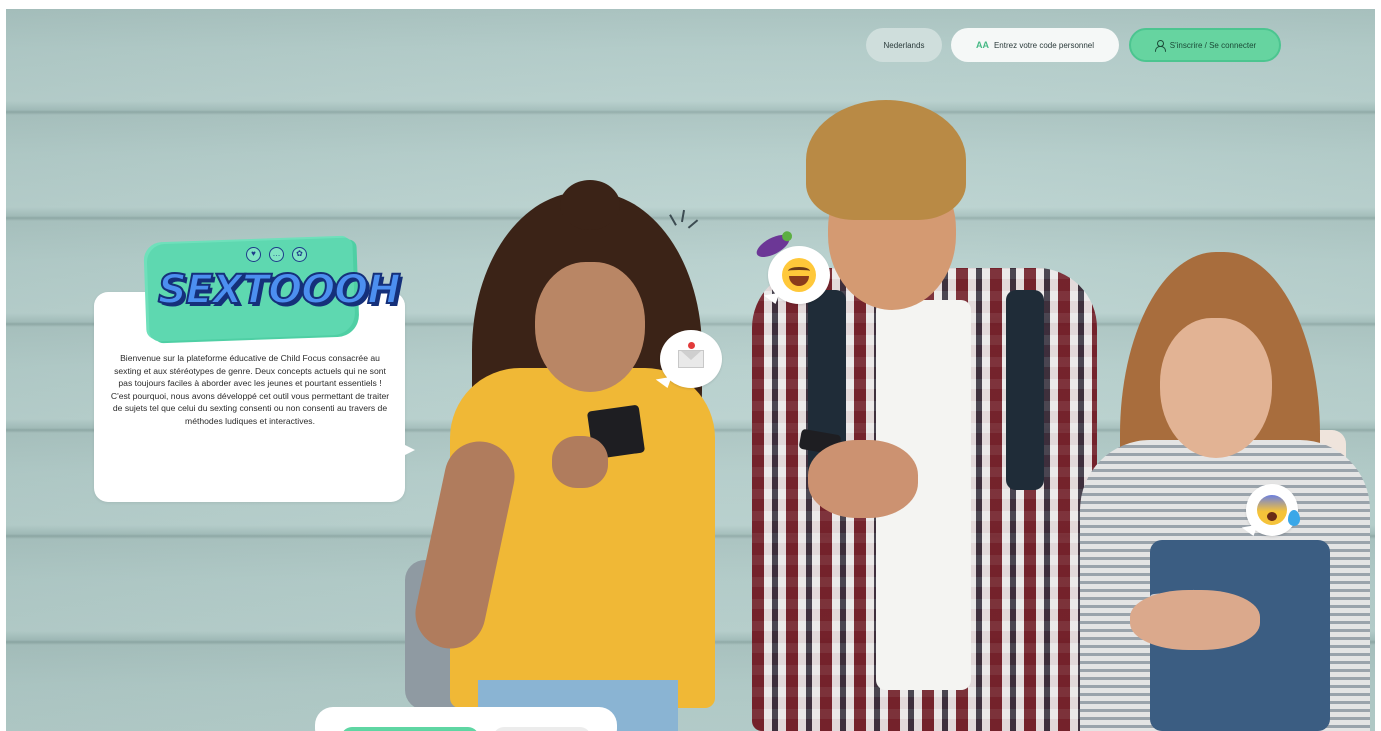 Image resolution: width=1381 pixels, height=731 pixels. Describe the element at coordinates (542, 729) in the screenshot. I see `bottom-tab-secondary` at that location.